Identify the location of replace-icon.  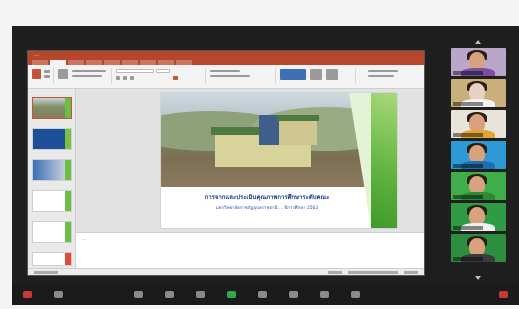
(381, 76).